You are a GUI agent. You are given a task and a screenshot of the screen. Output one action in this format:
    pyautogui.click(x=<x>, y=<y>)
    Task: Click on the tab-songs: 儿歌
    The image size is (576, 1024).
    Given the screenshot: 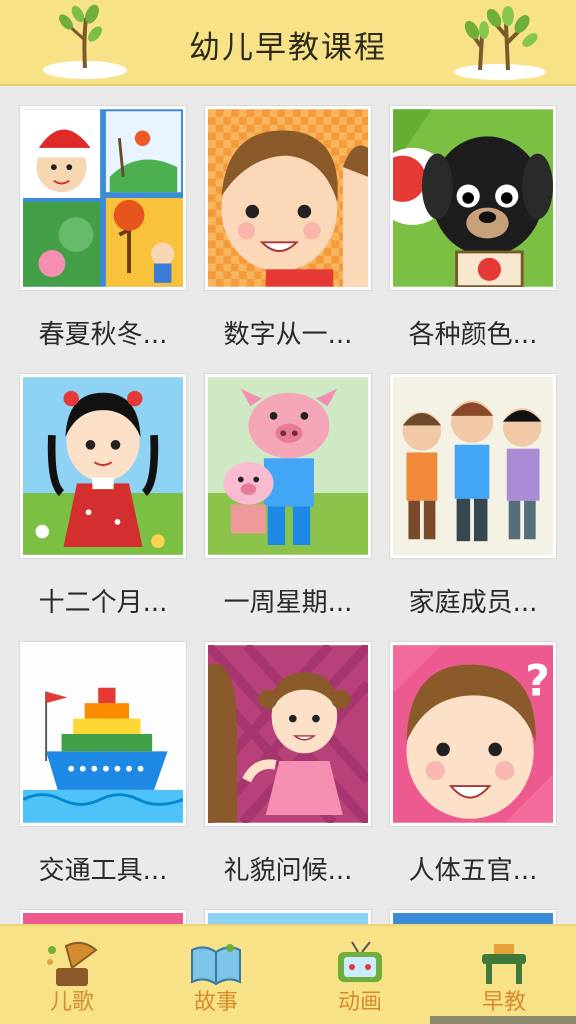 What is the action you would take?
    pyautogui.click(x=72, y=975)
    